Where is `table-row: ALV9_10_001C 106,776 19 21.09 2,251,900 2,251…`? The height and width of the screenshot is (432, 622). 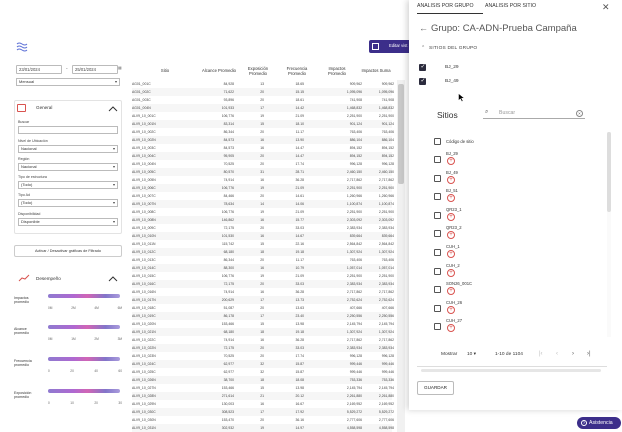
table-row: ALV9_10_001C 106,776 19 21.09 2,251,900 2,251… is located at coordinates (263, 116).